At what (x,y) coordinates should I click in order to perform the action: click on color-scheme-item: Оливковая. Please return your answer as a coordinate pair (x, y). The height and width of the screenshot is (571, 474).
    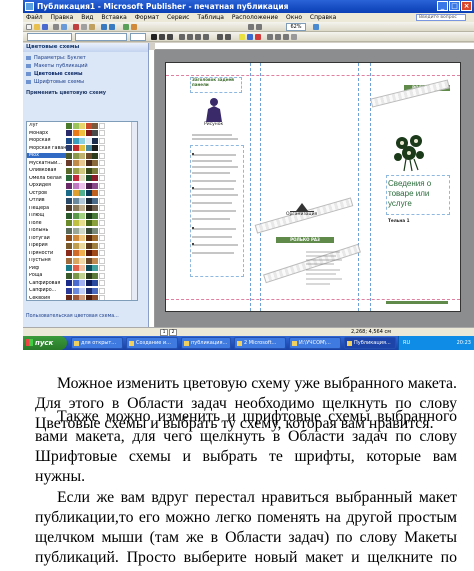
    Looking at the image, I should click on (82, 171).